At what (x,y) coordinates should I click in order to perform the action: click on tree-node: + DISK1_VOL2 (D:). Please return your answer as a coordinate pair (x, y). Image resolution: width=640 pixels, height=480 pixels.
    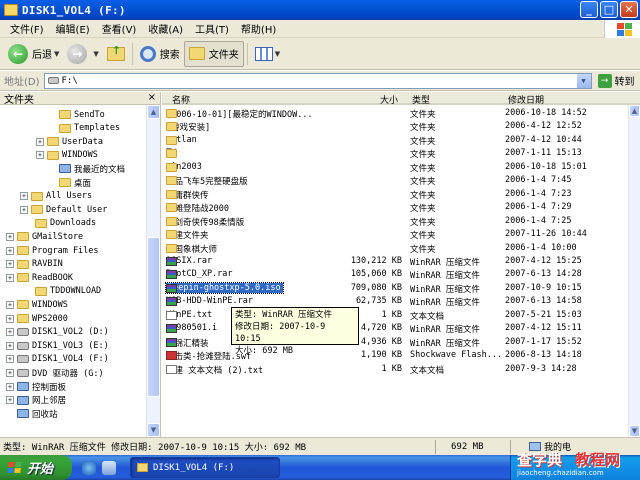
    Looking at the image, I should click on (57, 332).